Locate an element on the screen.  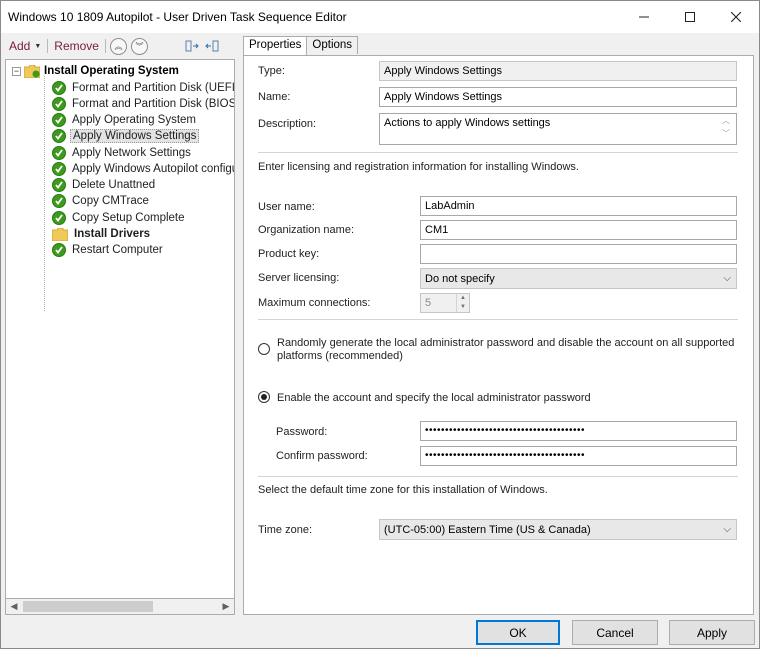
tree-item-label: Install Drivers is located at coordinates (112, 234).